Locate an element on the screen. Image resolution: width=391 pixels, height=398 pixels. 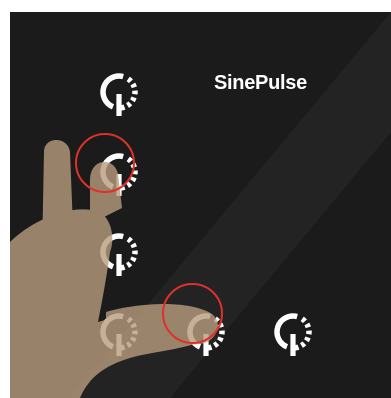
power-button-row1-col1 is located at coordinates (119, 94).